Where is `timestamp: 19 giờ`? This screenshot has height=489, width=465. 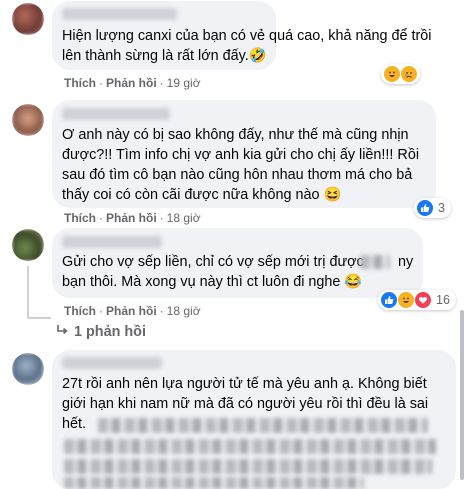
timestamp: 19 giờ is located at coordinates (184, 83).